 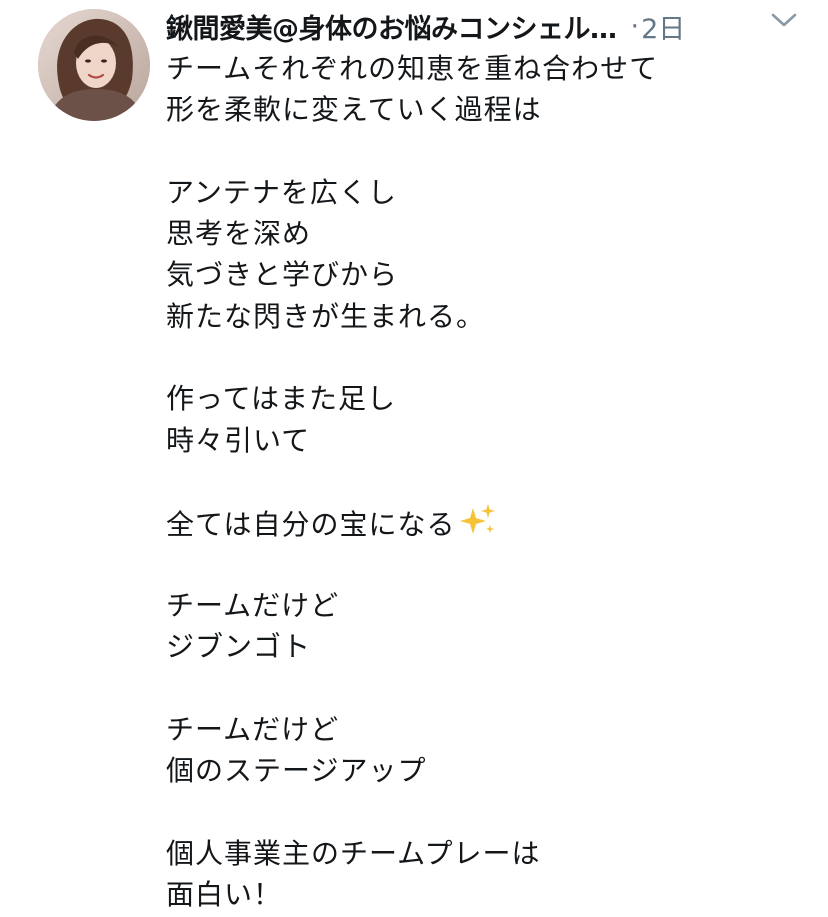 What do you see at coordinates (238, 440) in the screenshot?
I see `tweet-text-line-content: 時々引いて` at bounding box center [238, 440].